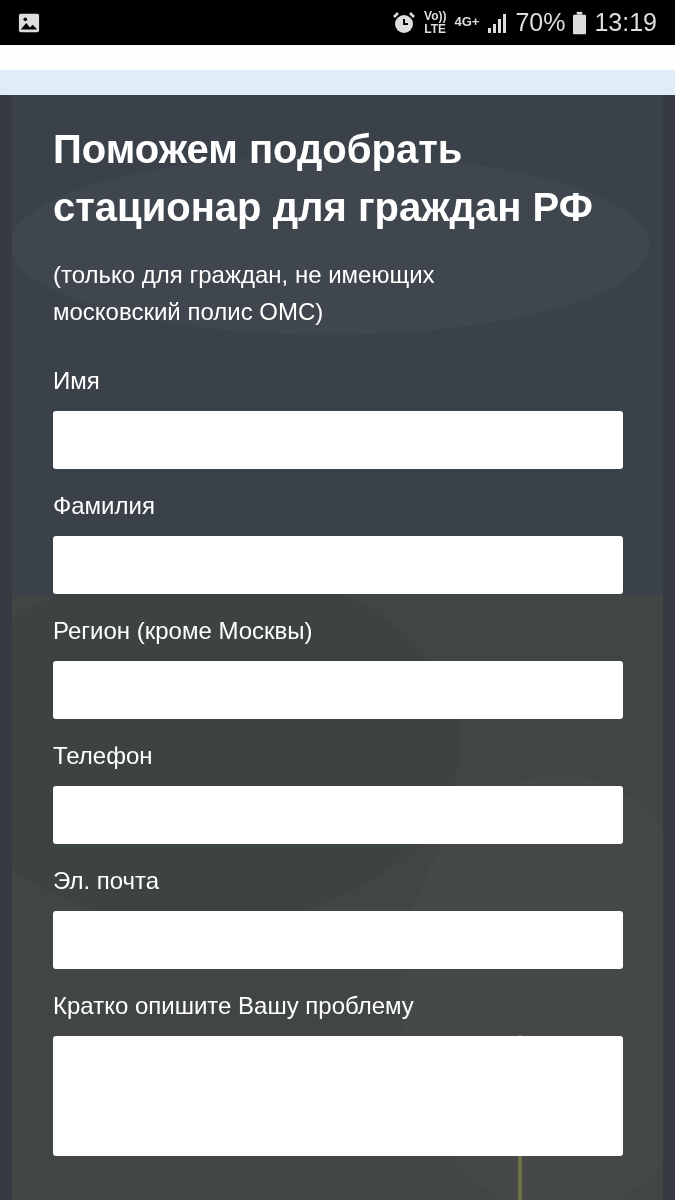 Image resolution: width=675 pixels, height=1200 pixels. I want to click on form-subtitle: (только для граждан, не имеющих московский полис ОМС), so click(244, 293).